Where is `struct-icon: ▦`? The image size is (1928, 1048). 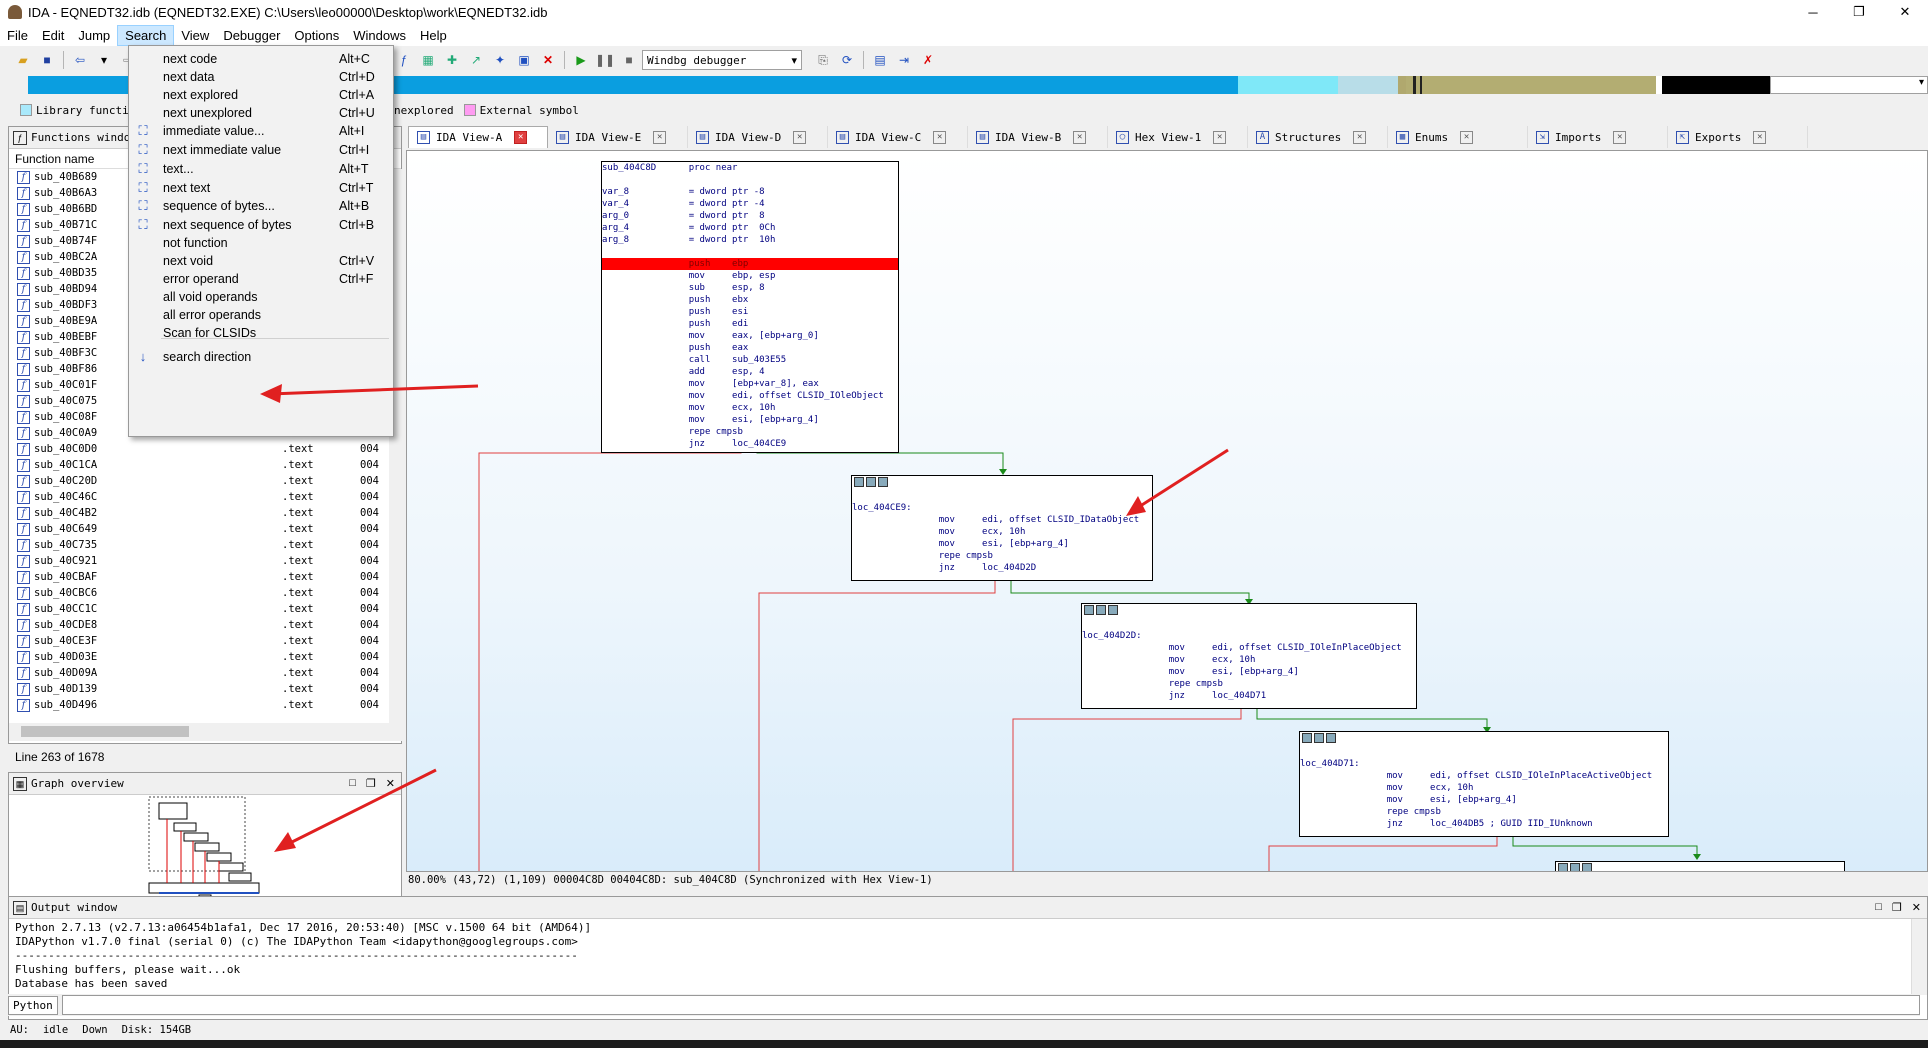 struct-icon: ▦ is located at coordinates (428, 60).